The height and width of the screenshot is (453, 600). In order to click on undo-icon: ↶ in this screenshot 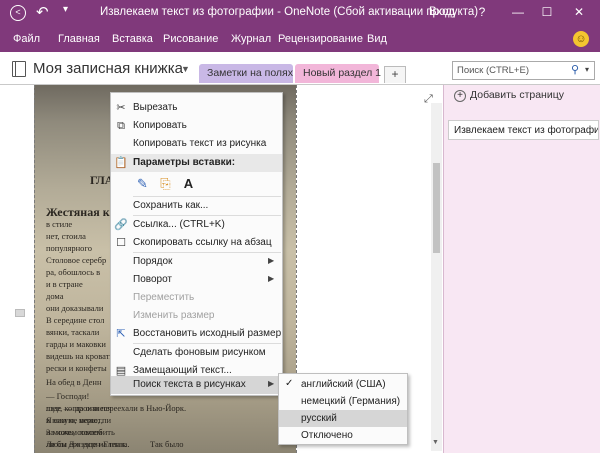, I will do `click(42, 12)`.